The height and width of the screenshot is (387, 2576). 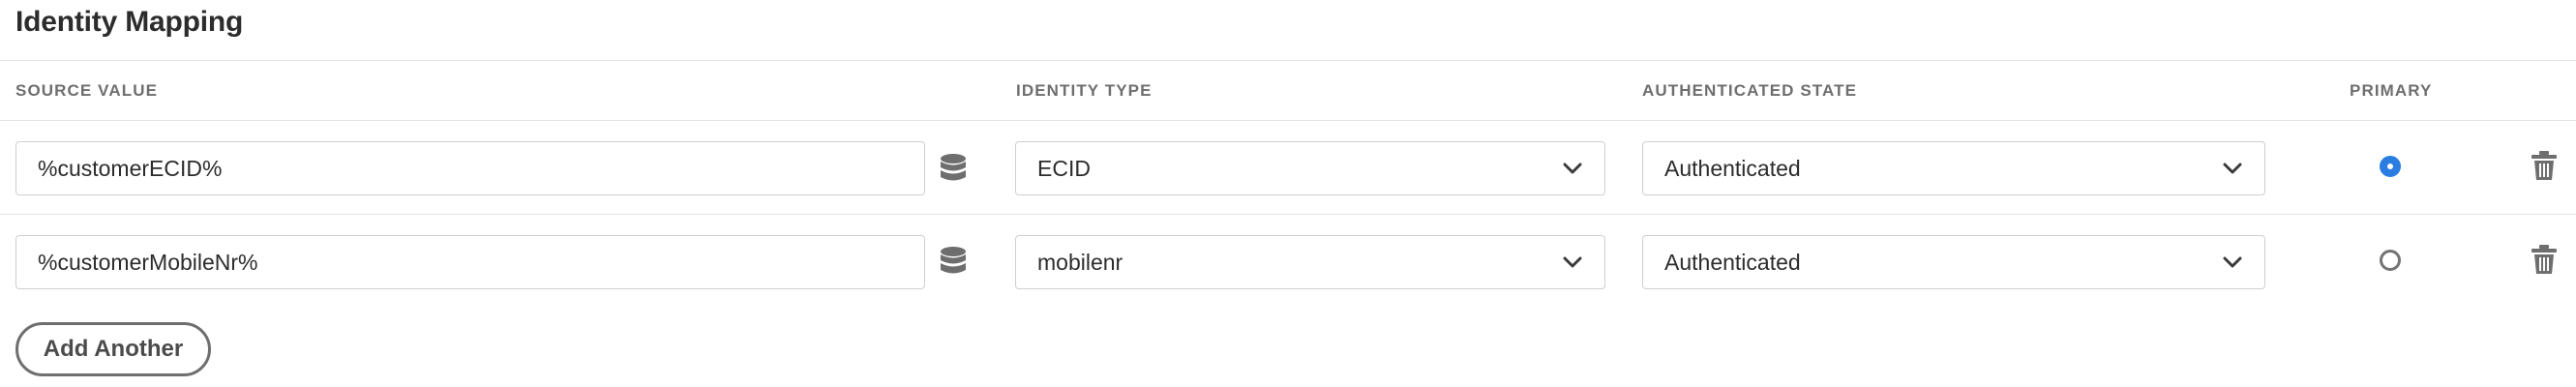 What do you see at coordinates (113, 349) in the screenshot?
I see `add-another-button: Add Another` at bounding box center [113, 349].